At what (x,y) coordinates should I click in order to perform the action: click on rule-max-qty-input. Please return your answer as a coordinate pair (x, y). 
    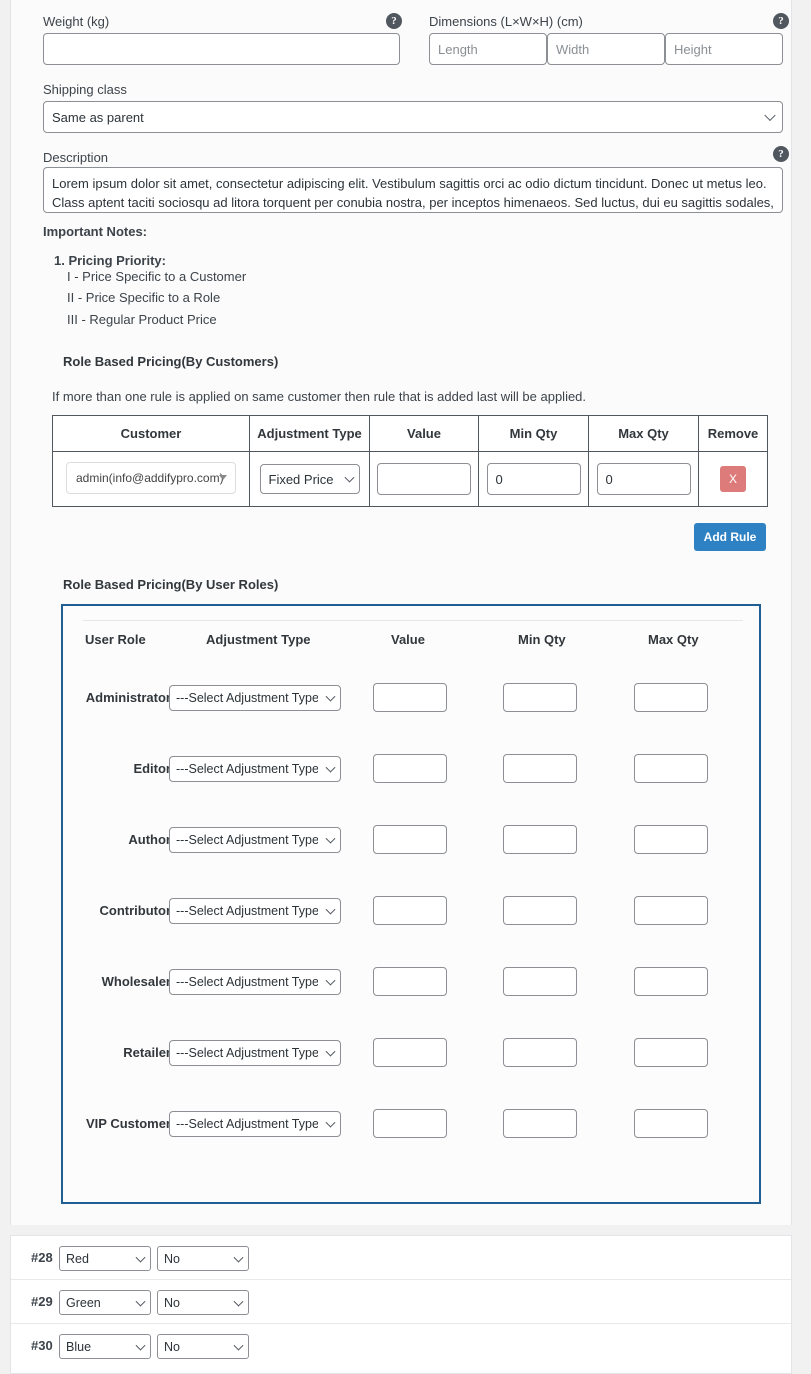
    Looking at the image, I should click on (643, 479).